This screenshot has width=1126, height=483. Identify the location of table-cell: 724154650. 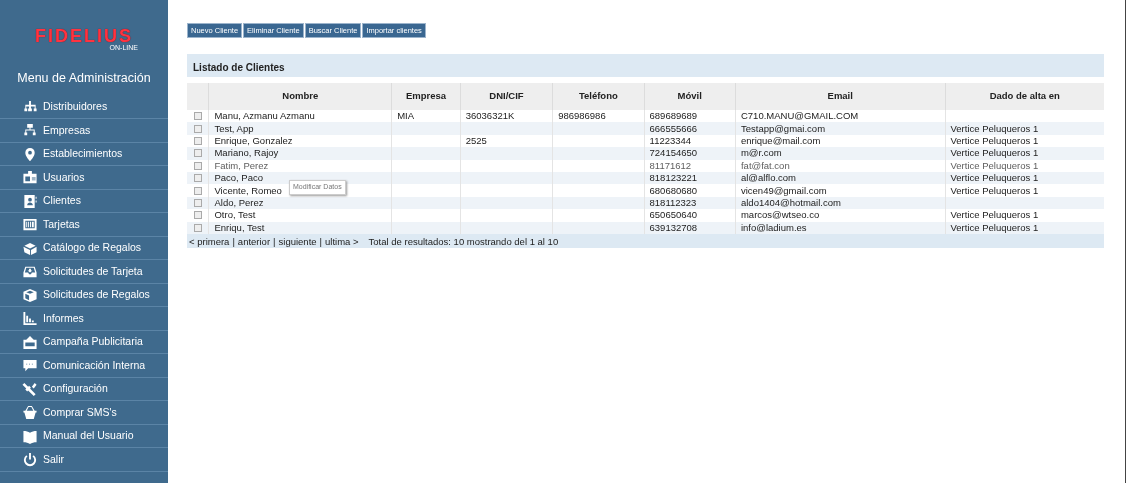
(673, 153).